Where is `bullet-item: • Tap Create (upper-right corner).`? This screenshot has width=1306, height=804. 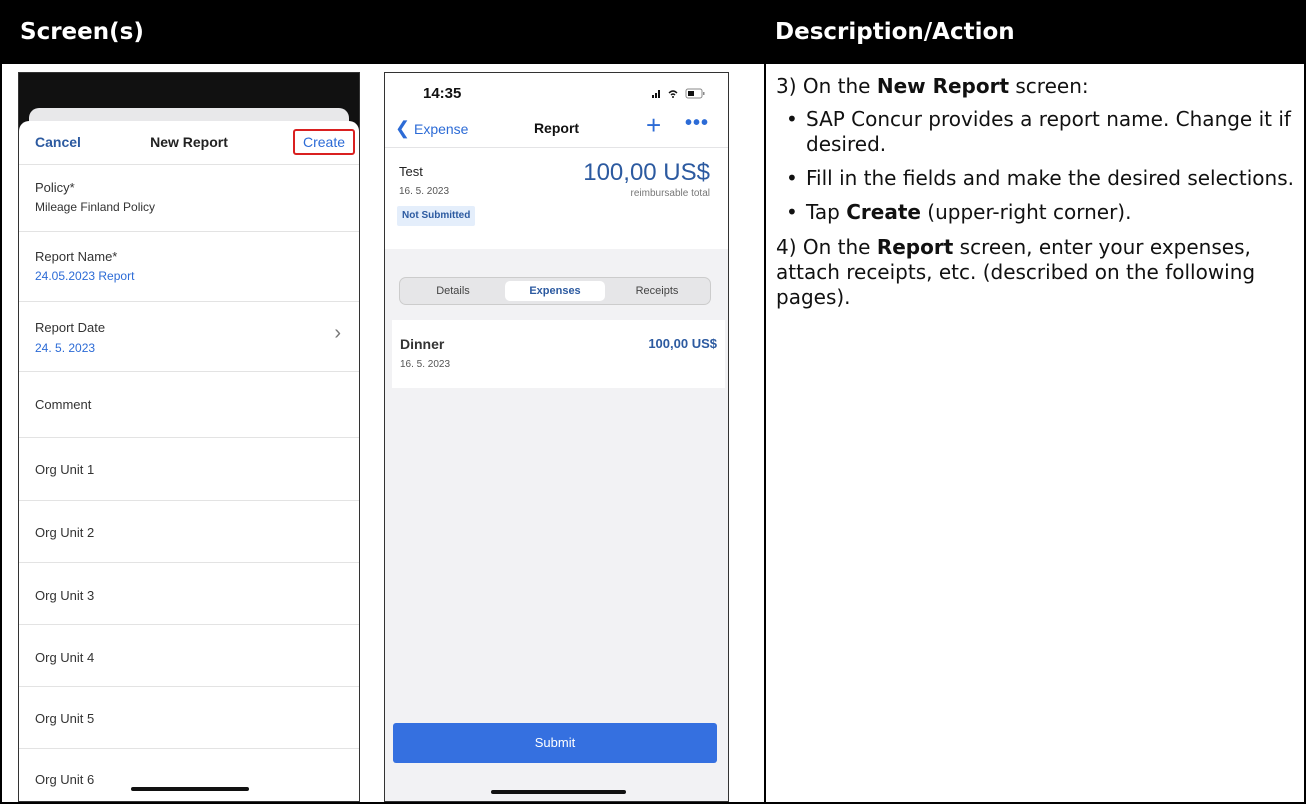 bullet-item: • Tap Create (upper-right corner). is located at coordinates (1036, 212).